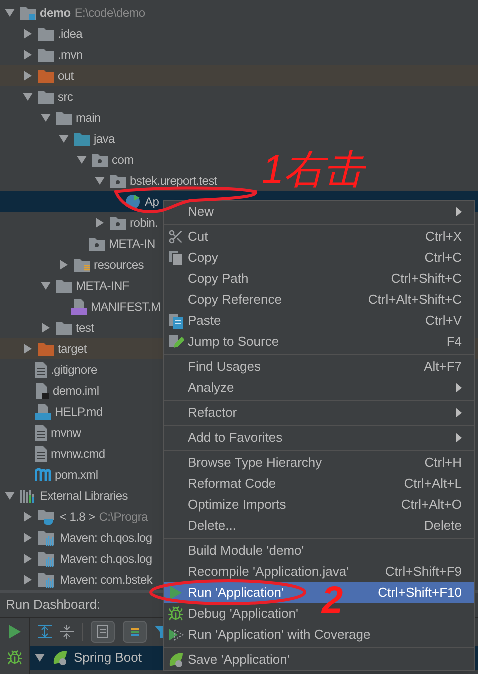 This screenshot has height=674, width=478. What do you see at coordinates (79, 412) in the screenshot?
I see `tree-item-label: HELP.md` at bounding box center [79, 412].